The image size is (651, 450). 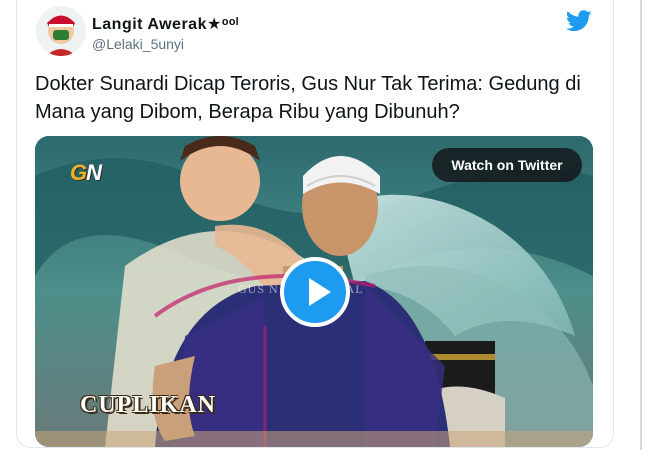 I want to click on channel-logo: GN, so click(x=86, y=172).